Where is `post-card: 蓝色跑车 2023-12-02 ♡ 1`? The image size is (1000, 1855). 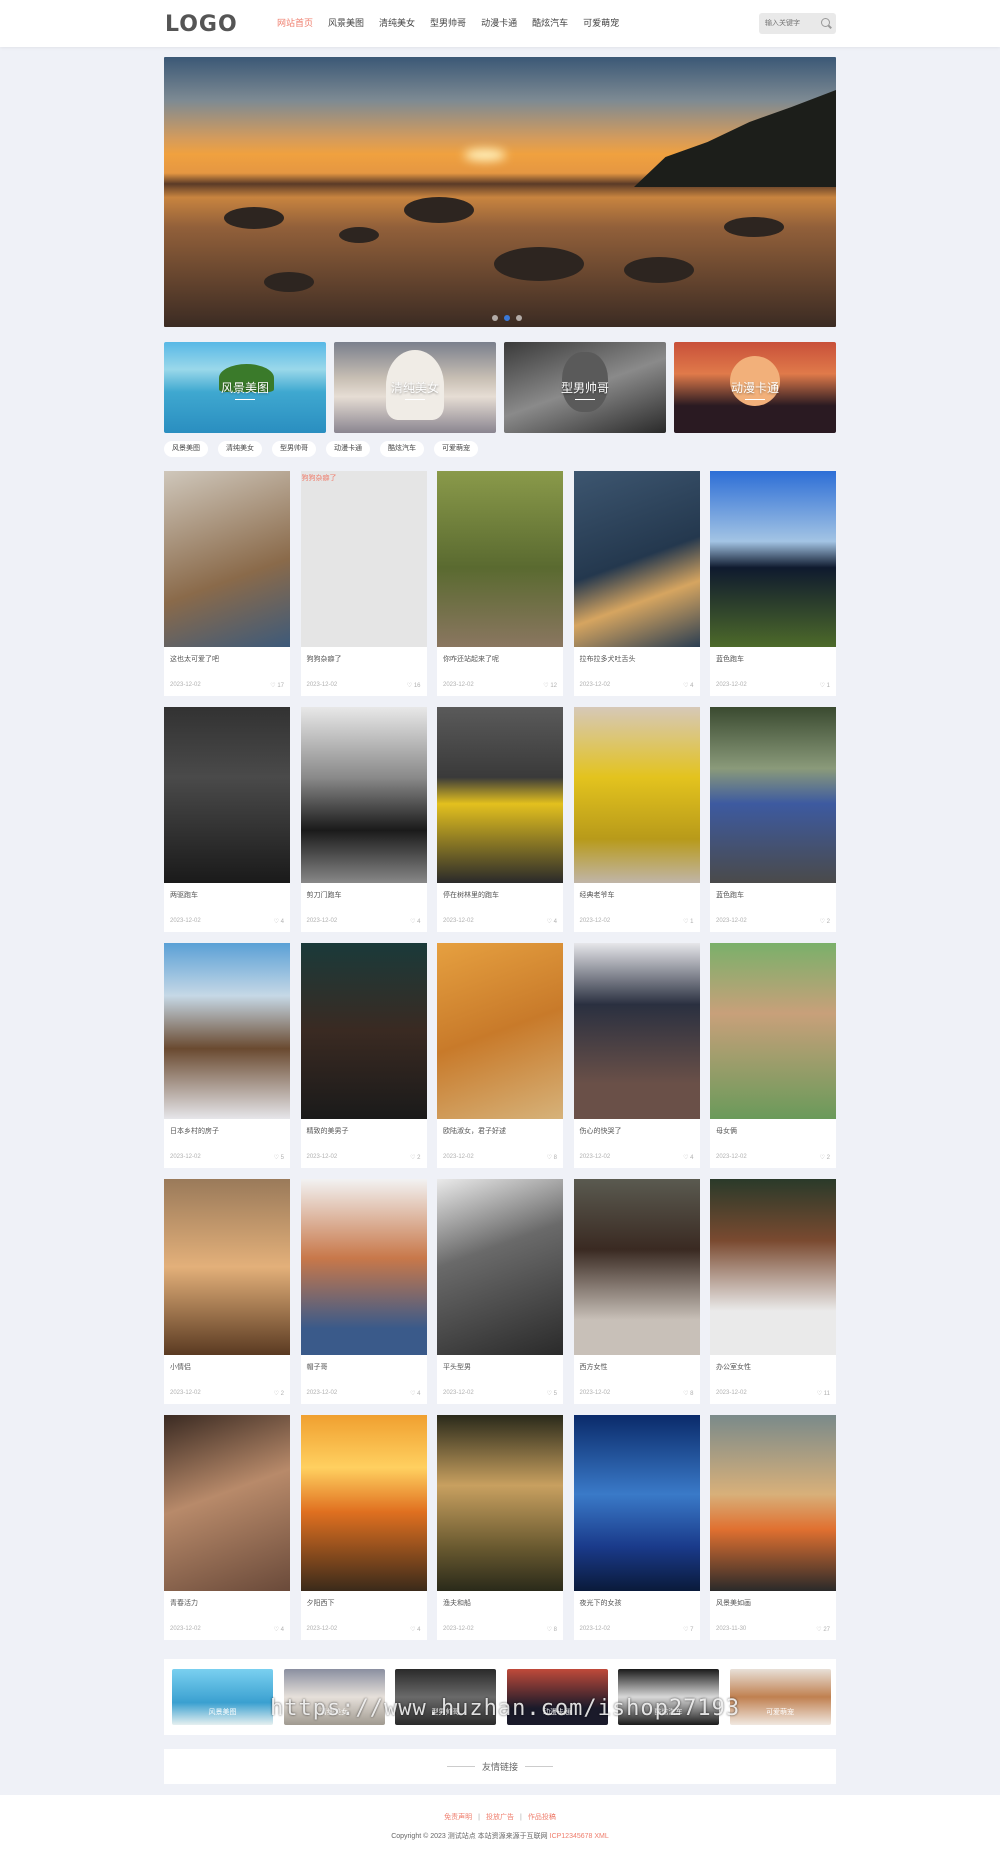 post-card: 蓝色跑车 2023-12-02 ♡ 1 is located at coordinates (773, 583).